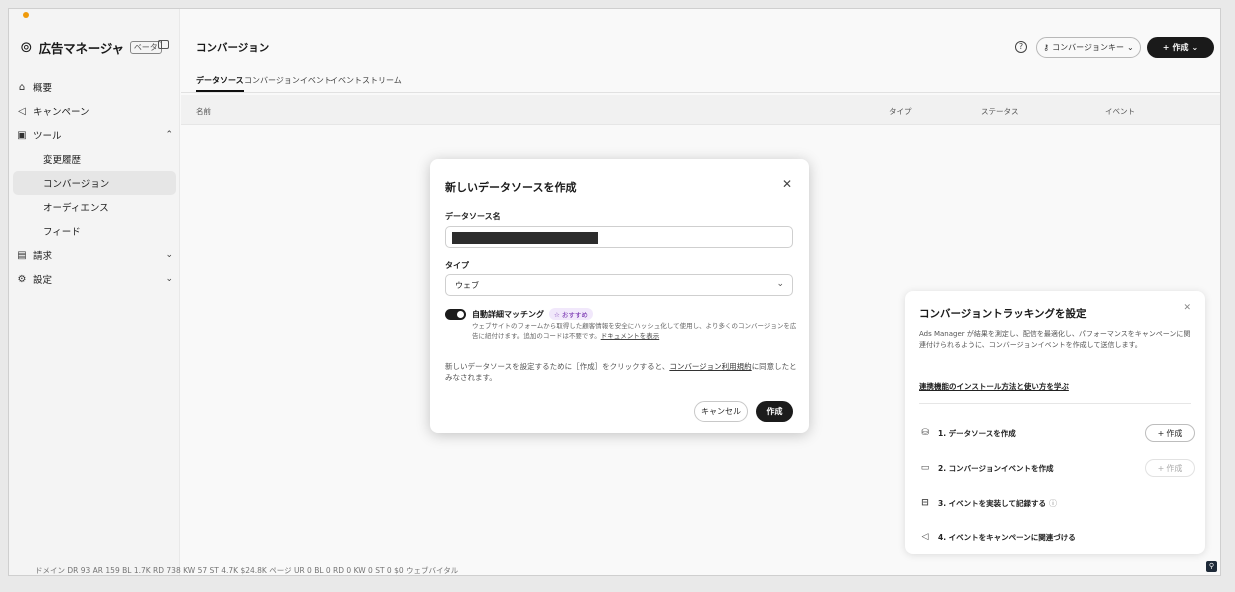 This screenshot has width=1235, height=592. What do you see at coordinates (511, 187) in the screenshot?
I see `dialog-title: 新しいデータソースを作成` at bounding box center [511, 187].